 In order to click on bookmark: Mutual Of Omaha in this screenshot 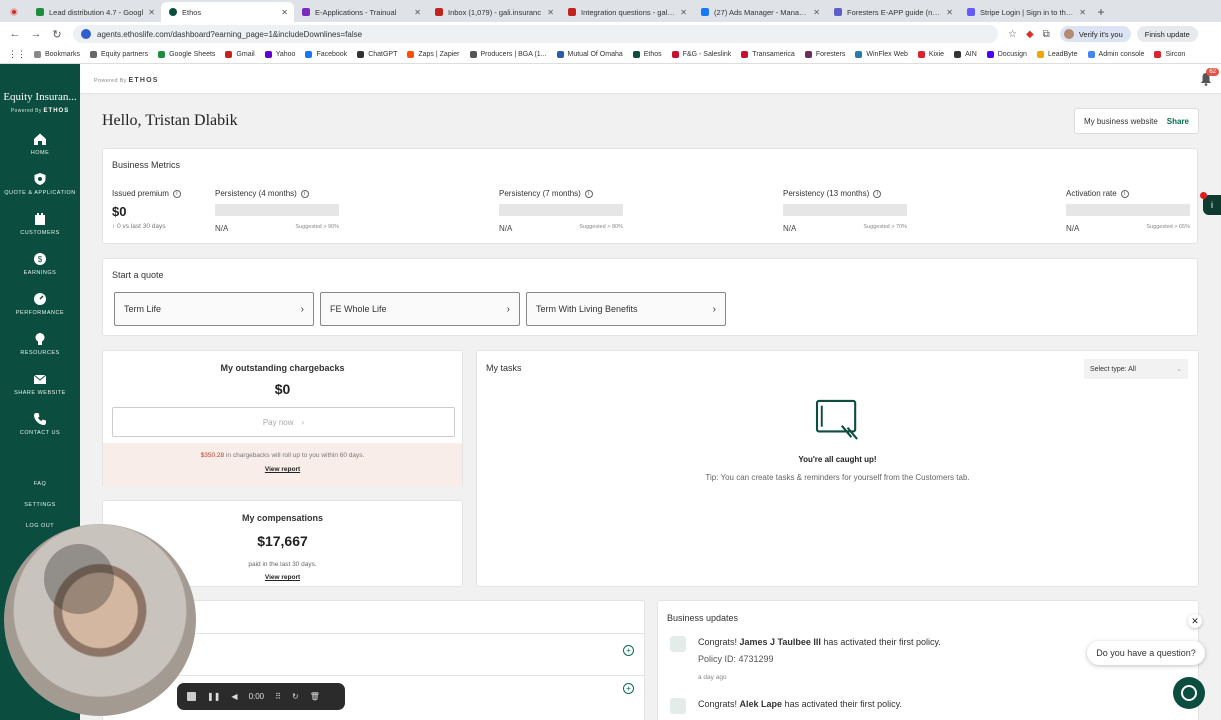, I will do `click(589, 54)`.